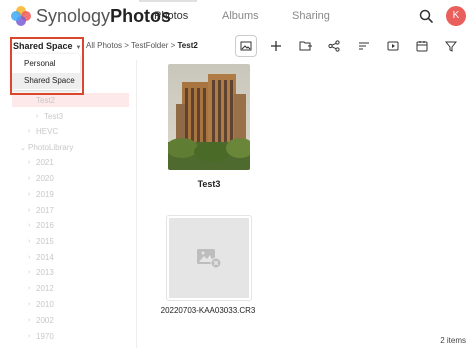 This screenshot has width=474, height=348. What do you see at coordinates (187, 45) in the screenshot?
I see `breadcrumb-current: Test2` at bounding box center [187, 45].